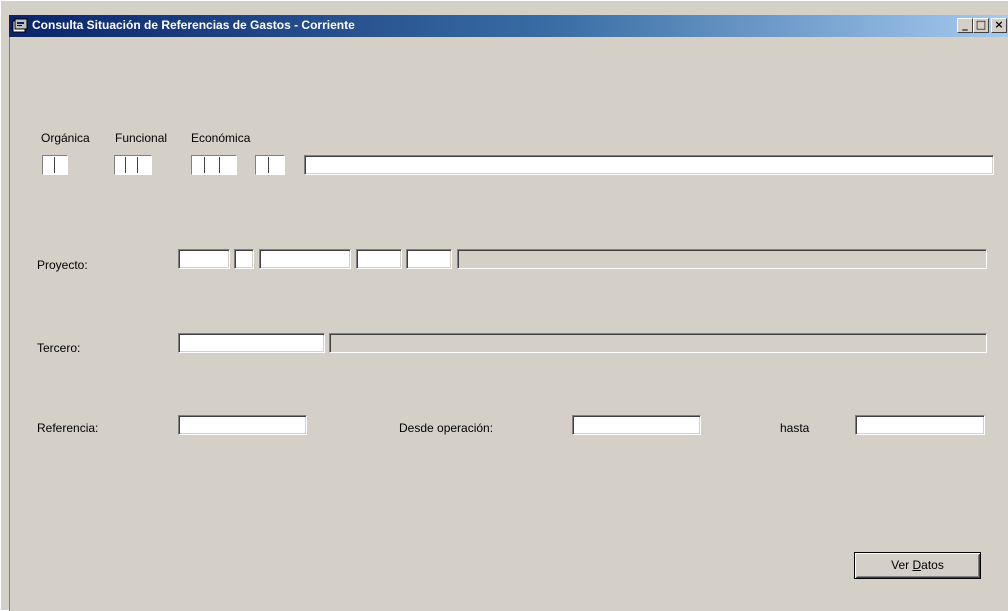 The height and width of the screenshot is (611, 1008). I want to click on aplicacion-descripcion-field, so click(649, 165).